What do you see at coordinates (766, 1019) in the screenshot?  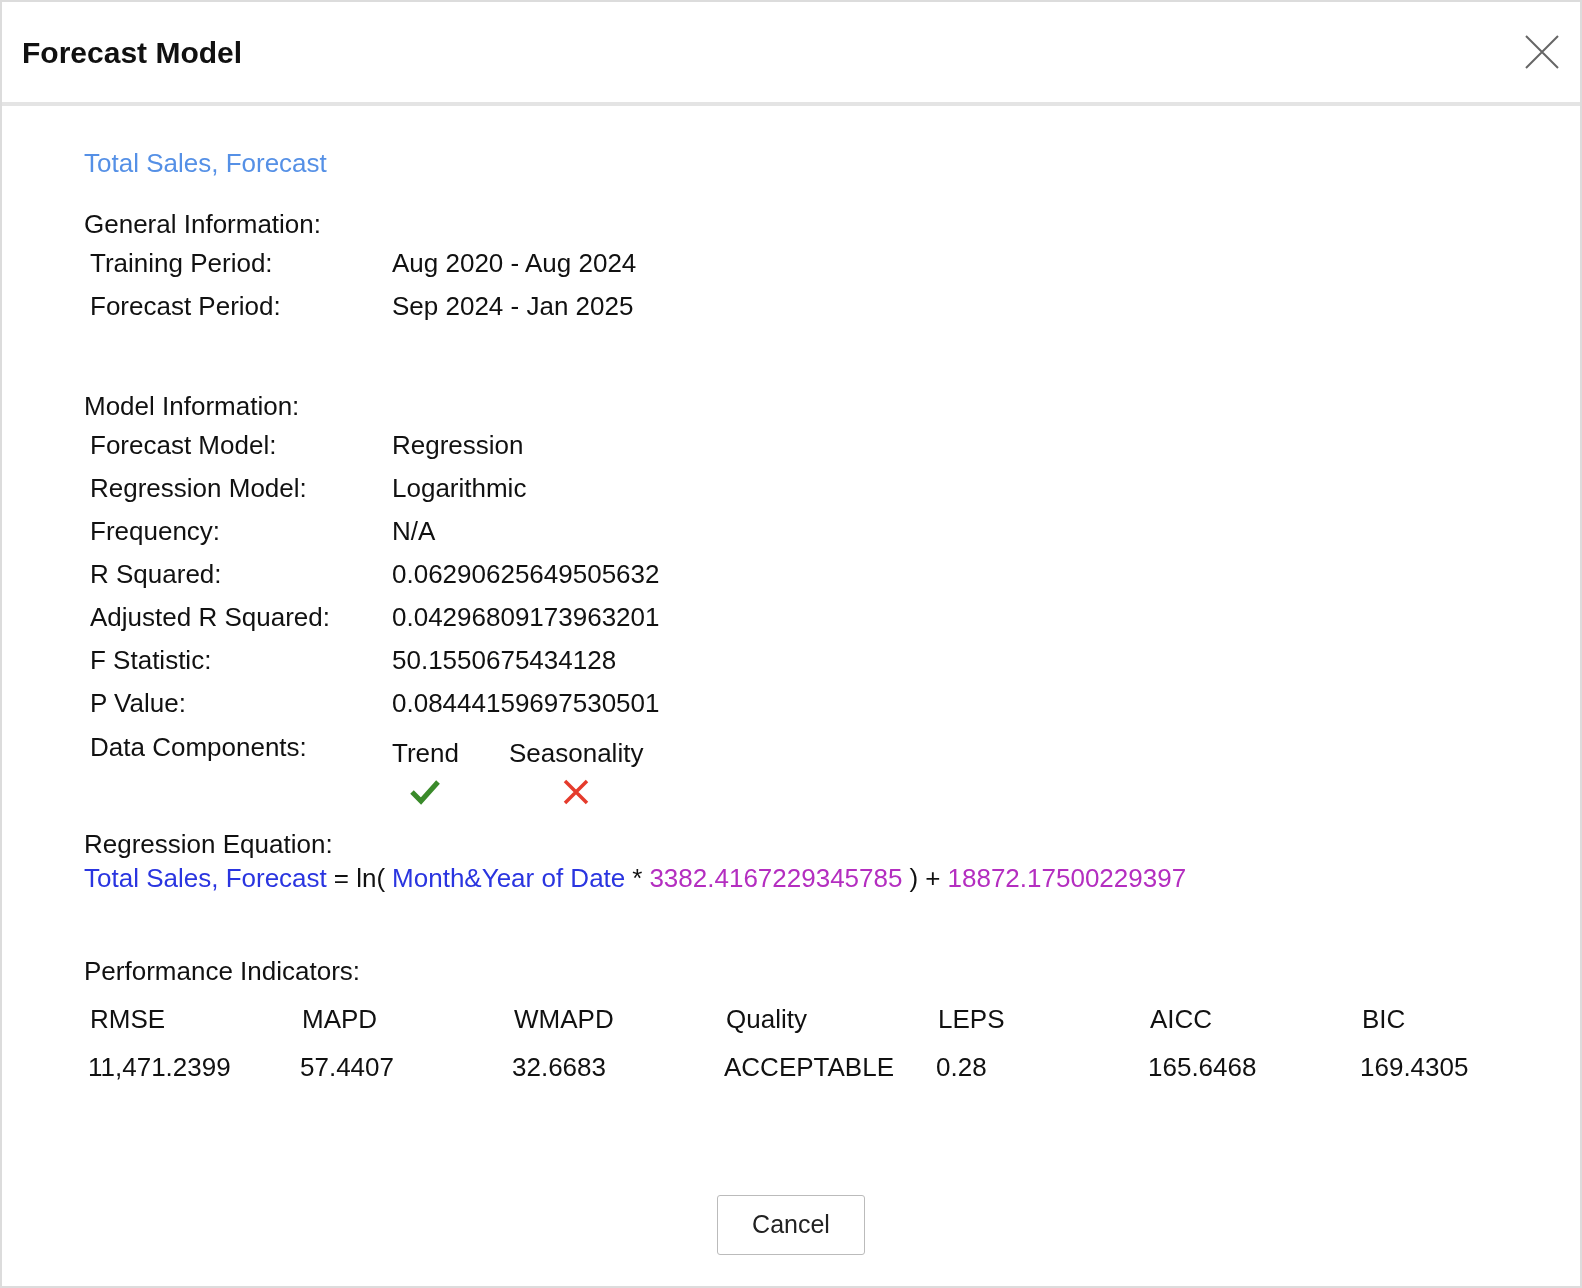 I see `column-header: Quality` at bounding box center [766, 1019].